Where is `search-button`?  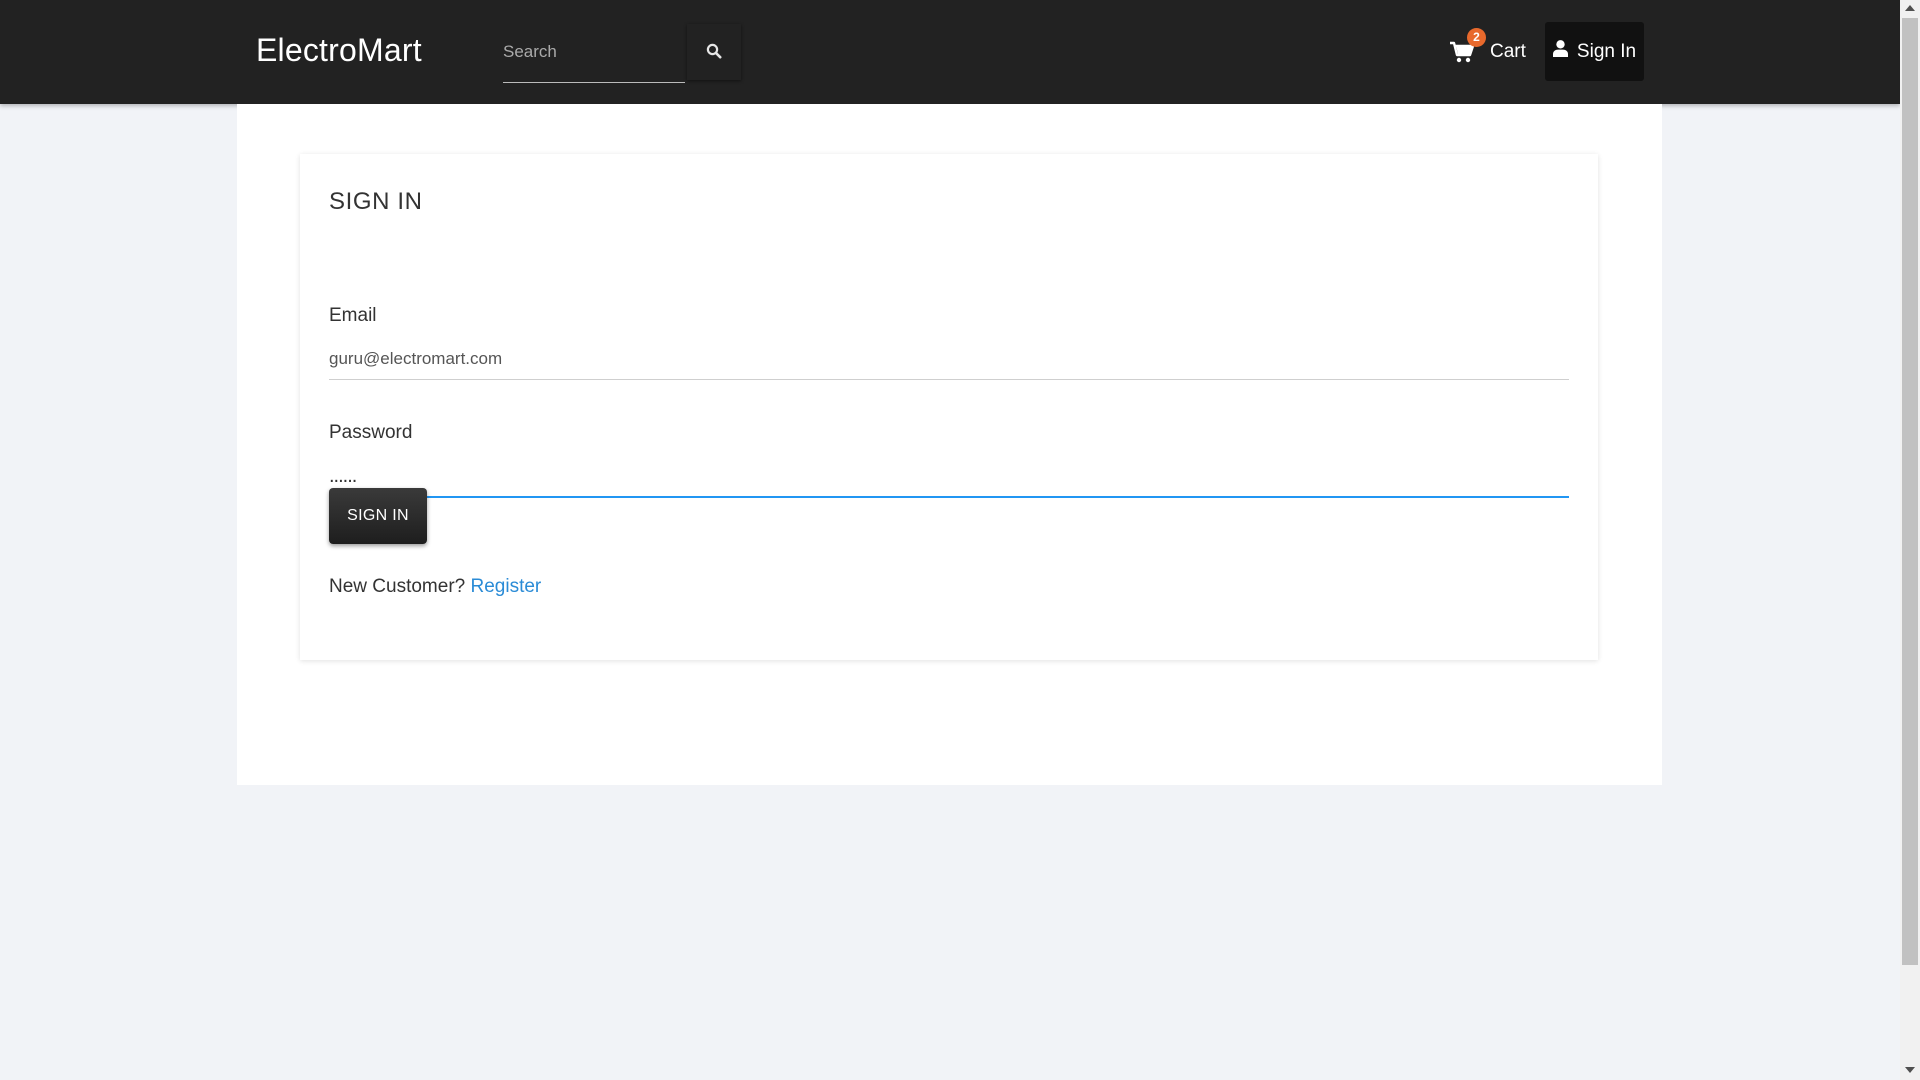
search-button is located at coordinates (714, 52).